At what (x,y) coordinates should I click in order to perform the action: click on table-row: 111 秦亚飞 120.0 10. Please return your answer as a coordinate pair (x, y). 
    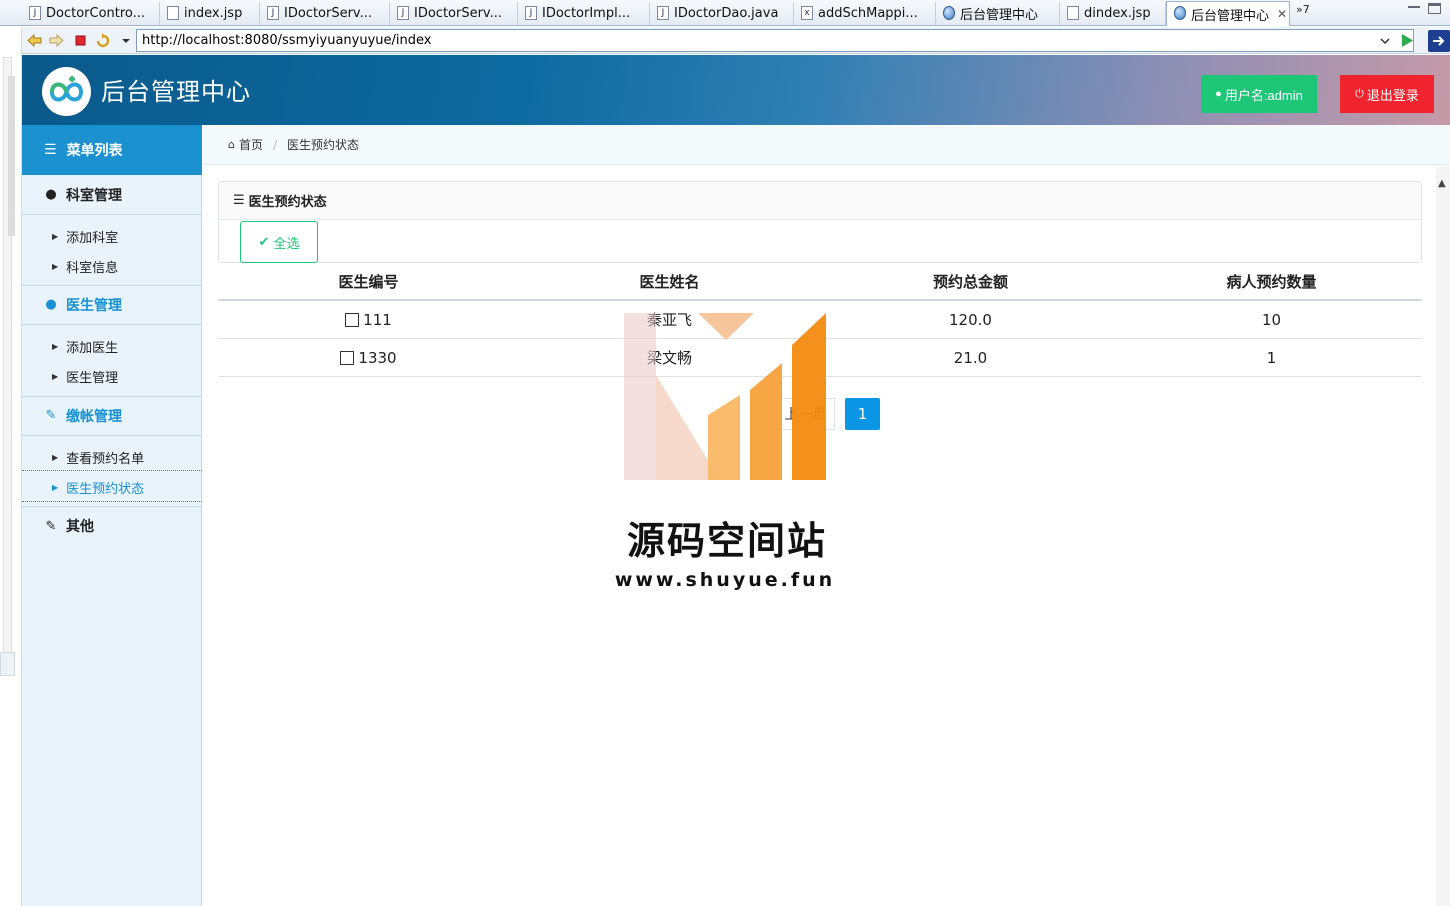
    Looking at the image, I should click on (820, 320).